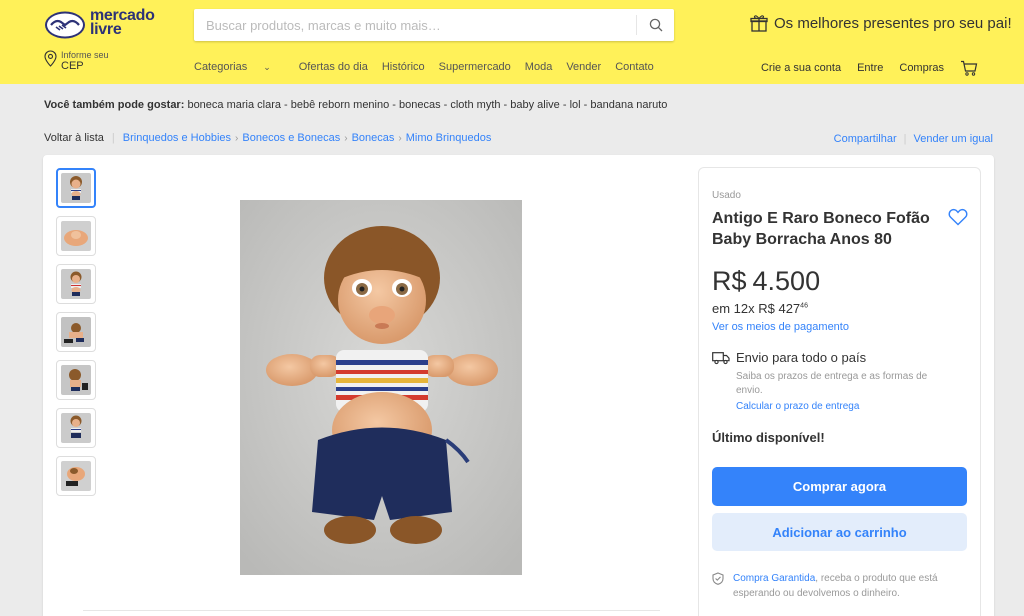  What do you see at coordinates (239, 67) in the screenshot?
I see `nav-categorias: Categorias ⌄` at bounding box center [239, 67].